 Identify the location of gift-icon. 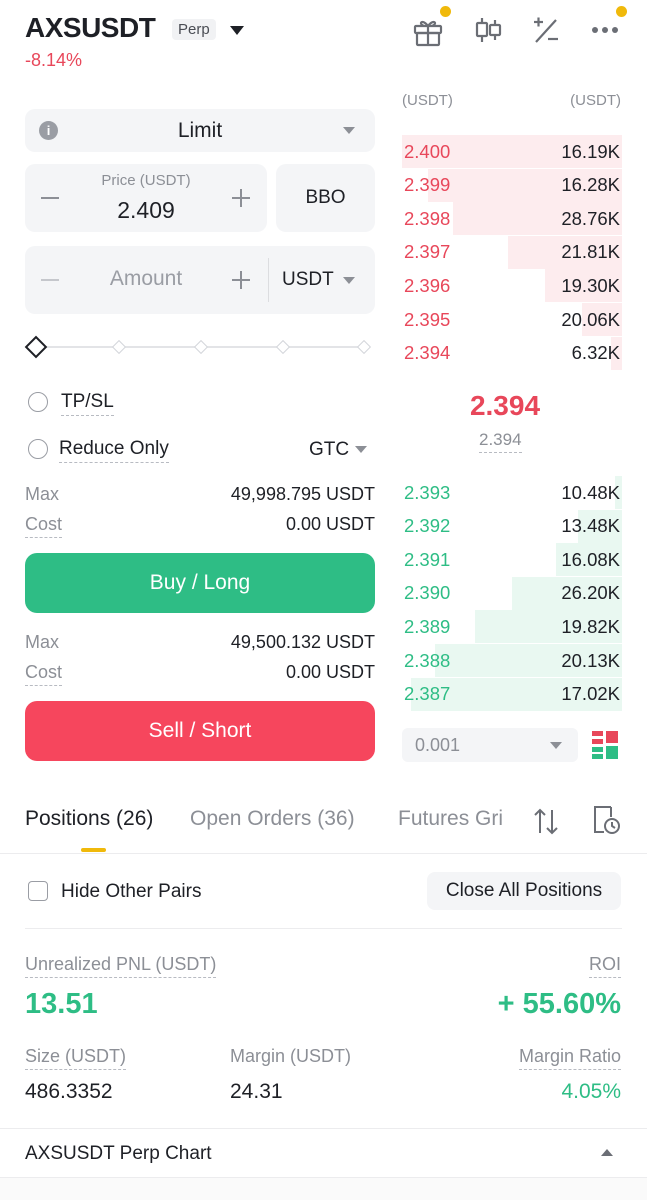
(428, 30).